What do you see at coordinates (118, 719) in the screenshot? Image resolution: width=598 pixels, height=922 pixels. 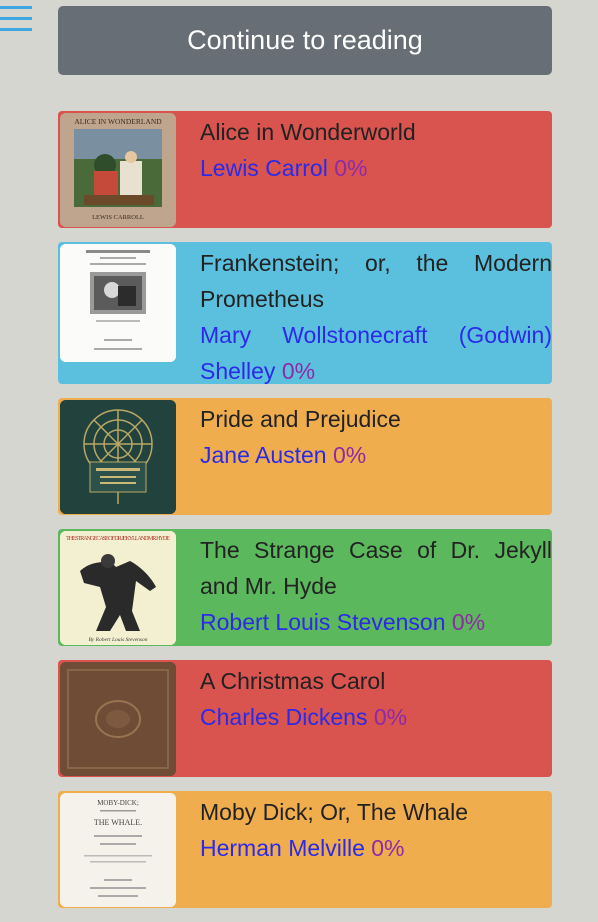 I see `book-cover-christmas-carol` at bounding box center [118, 719].